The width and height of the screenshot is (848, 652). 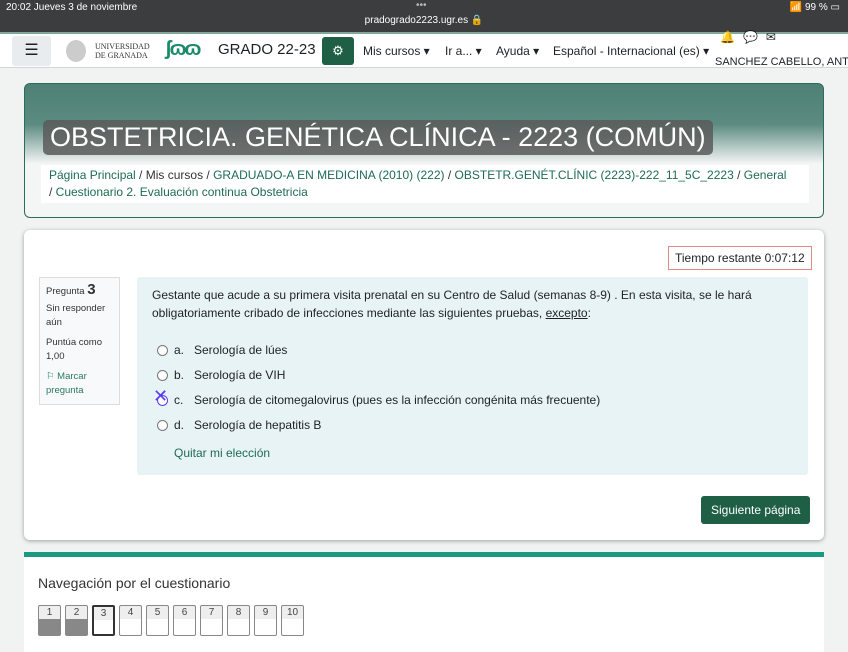 I want to click on menu-button: ☰, so click(x=31, y=51).